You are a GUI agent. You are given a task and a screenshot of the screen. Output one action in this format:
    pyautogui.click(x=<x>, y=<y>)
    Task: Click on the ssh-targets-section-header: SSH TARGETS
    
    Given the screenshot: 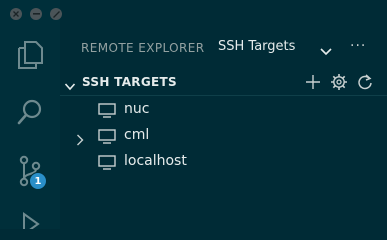 What is the action you would take?
    pyautogui.click(x=223, y=83)
    